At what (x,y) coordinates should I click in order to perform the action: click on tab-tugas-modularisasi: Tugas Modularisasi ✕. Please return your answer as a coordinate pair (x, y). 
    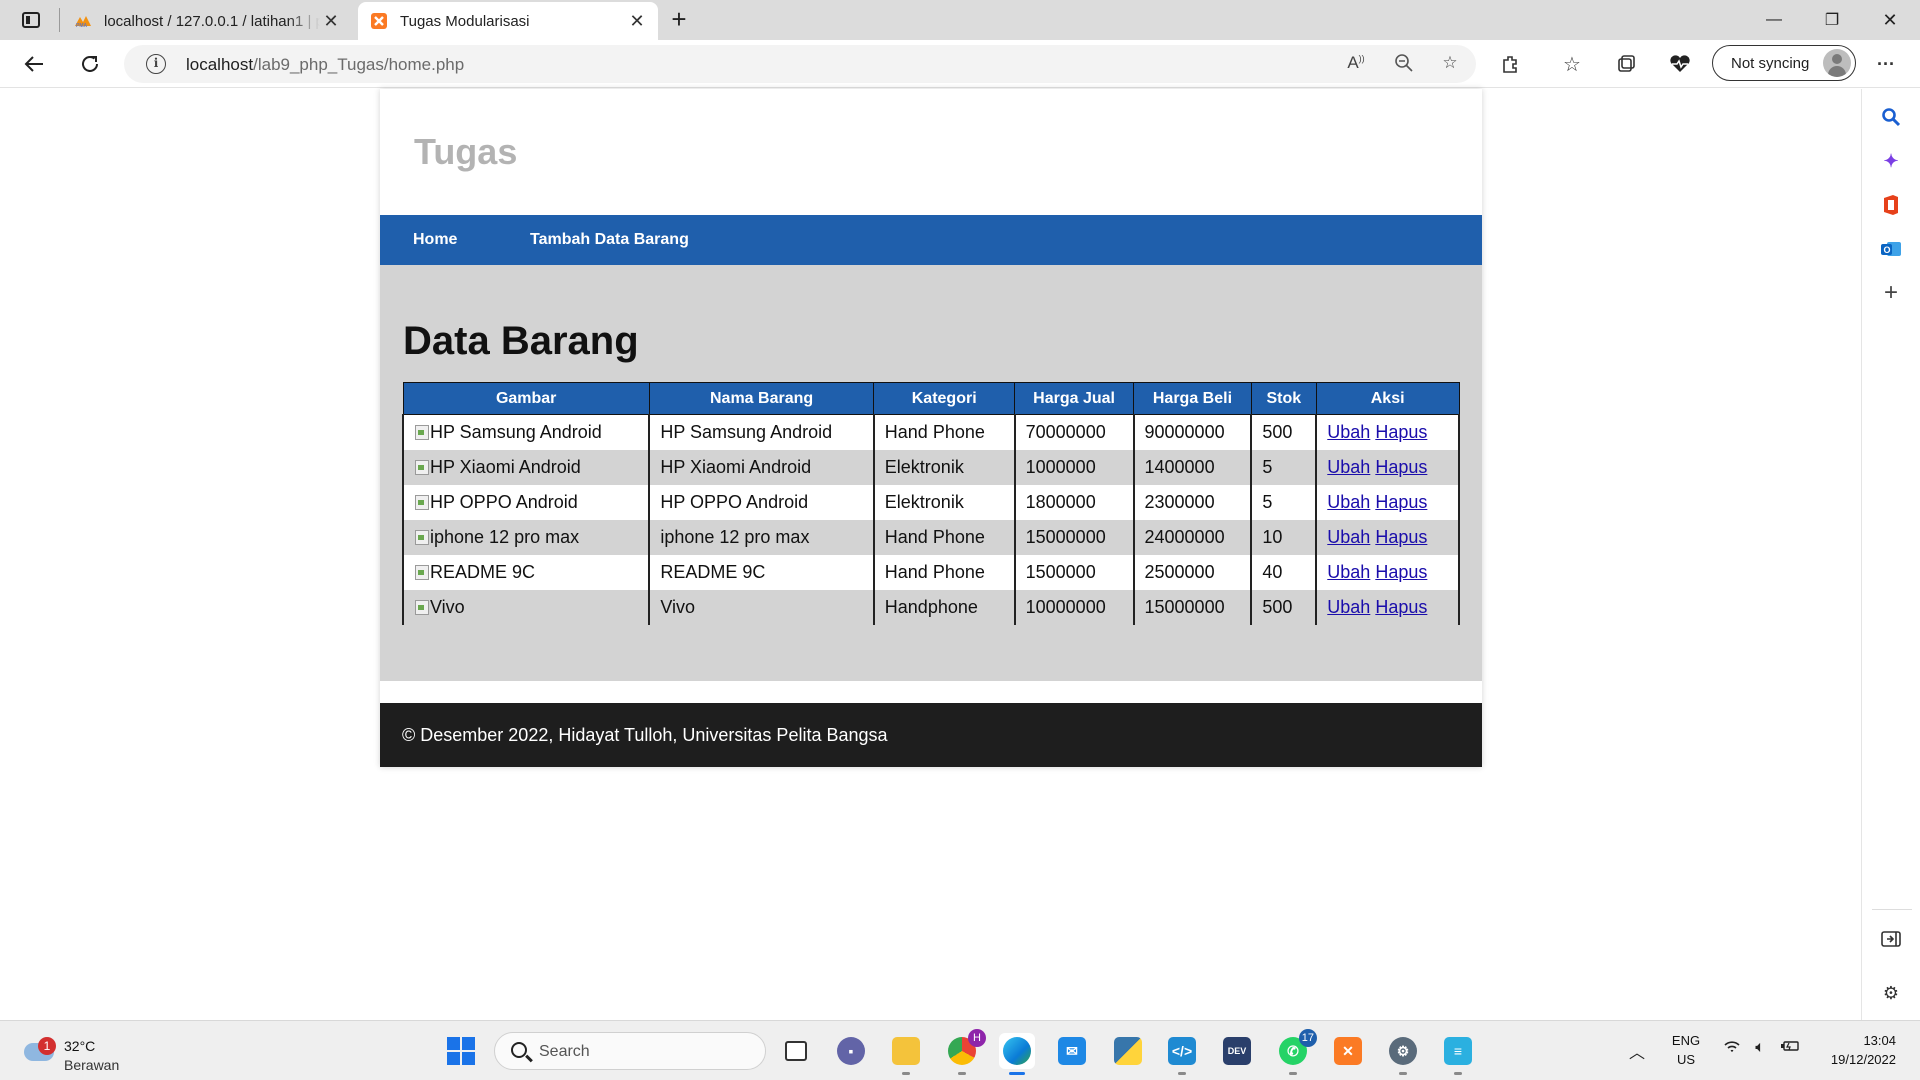
    Looking at the image, I should click on (508, 21).